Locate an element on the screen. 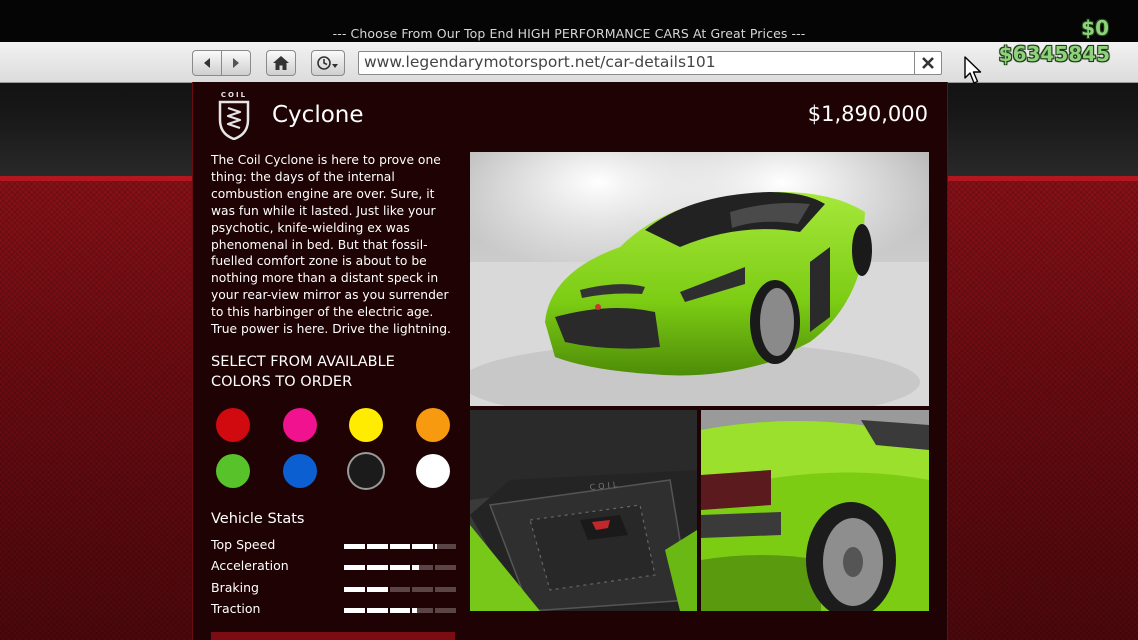 The width and height of the screenshot is (1138, 640). color-swatch-yellow is located at coordinates (366, 425).